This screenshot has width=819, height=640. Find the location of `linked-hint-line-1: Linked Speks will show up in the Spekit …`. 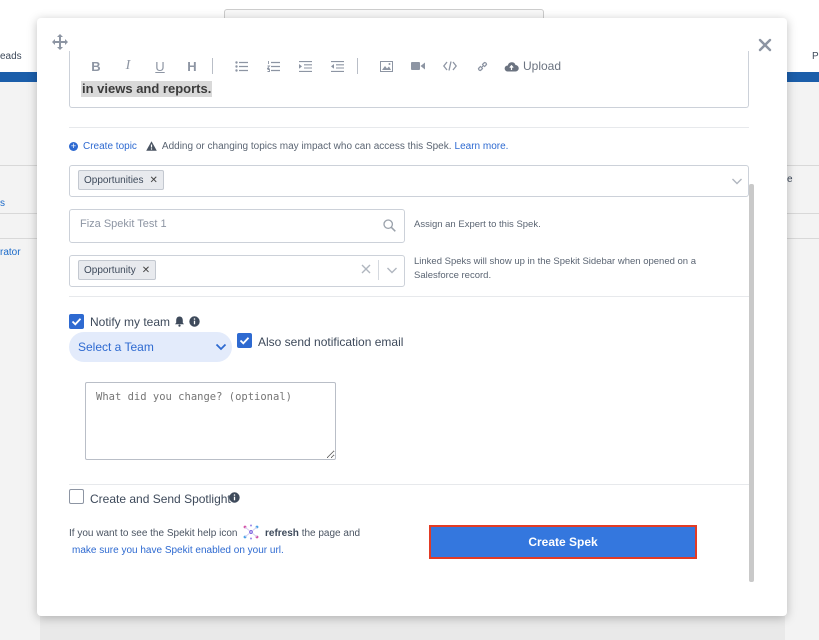

linked-hint-line-1: Linked Speks will show up in the Spekit … is located at coordinates (555, 261).